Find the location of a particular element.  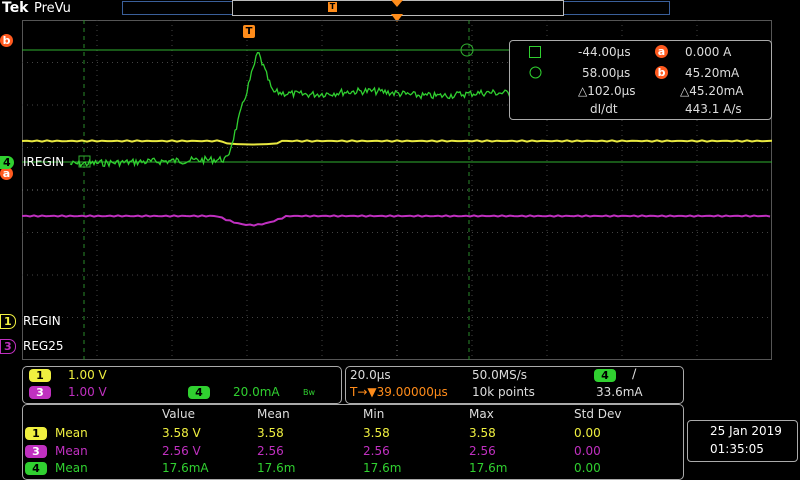

col-header-min: Min is located at coordinates (374, 414).